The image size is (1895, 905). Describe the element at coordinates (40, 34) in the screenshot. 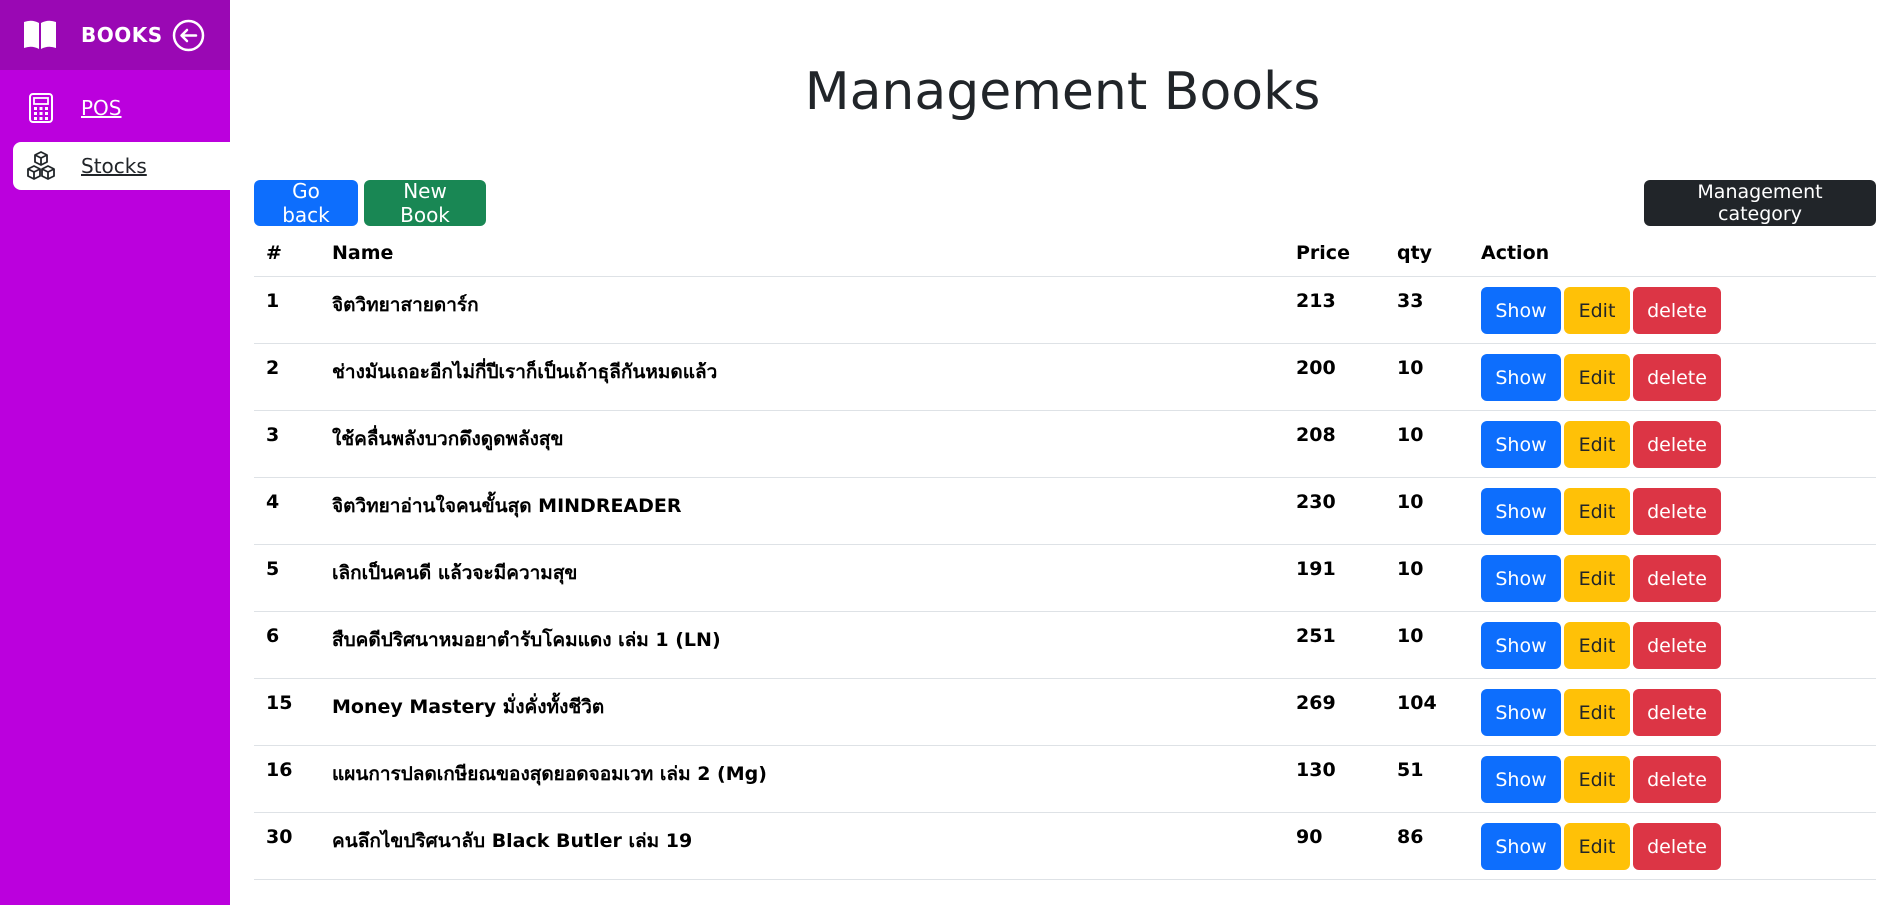

I see `book-icon` at that location.